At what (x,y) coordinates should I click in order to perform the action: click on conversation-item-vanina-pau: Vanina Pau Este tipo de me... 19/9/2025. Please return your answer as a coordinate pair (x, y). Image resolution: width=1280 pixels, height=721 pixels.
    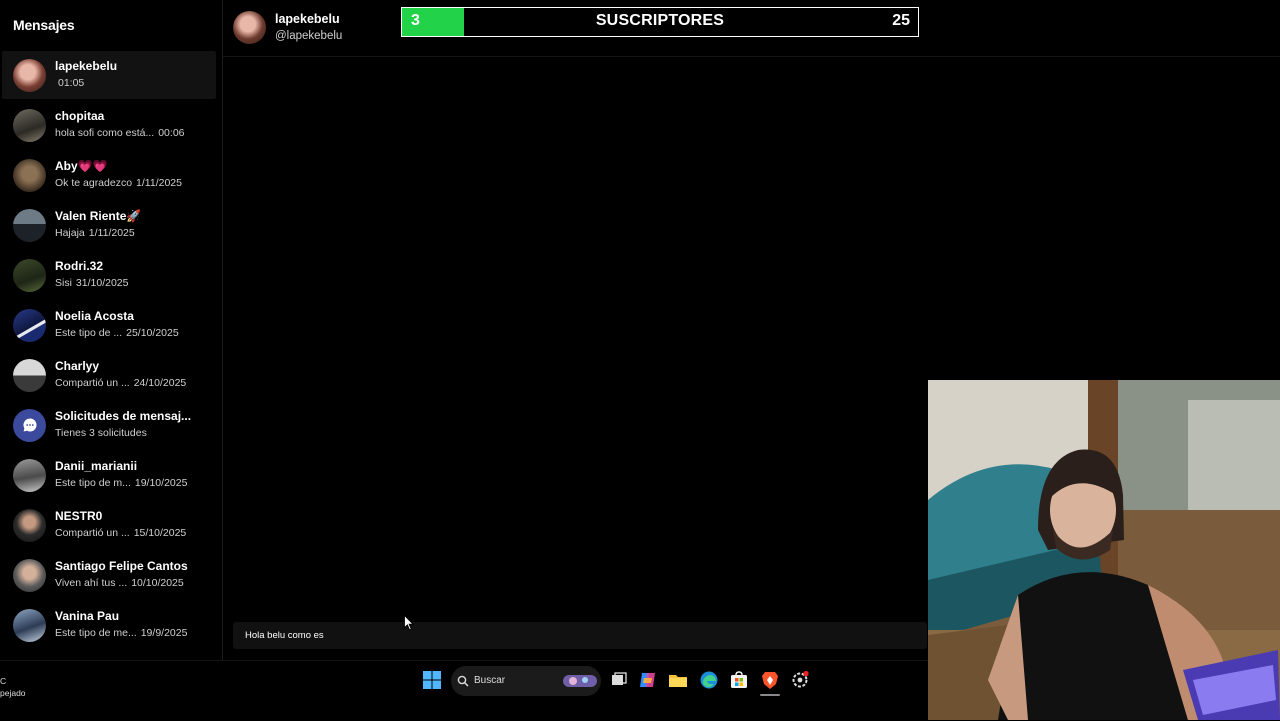
    Looking at the image, I should click on (109, 625).